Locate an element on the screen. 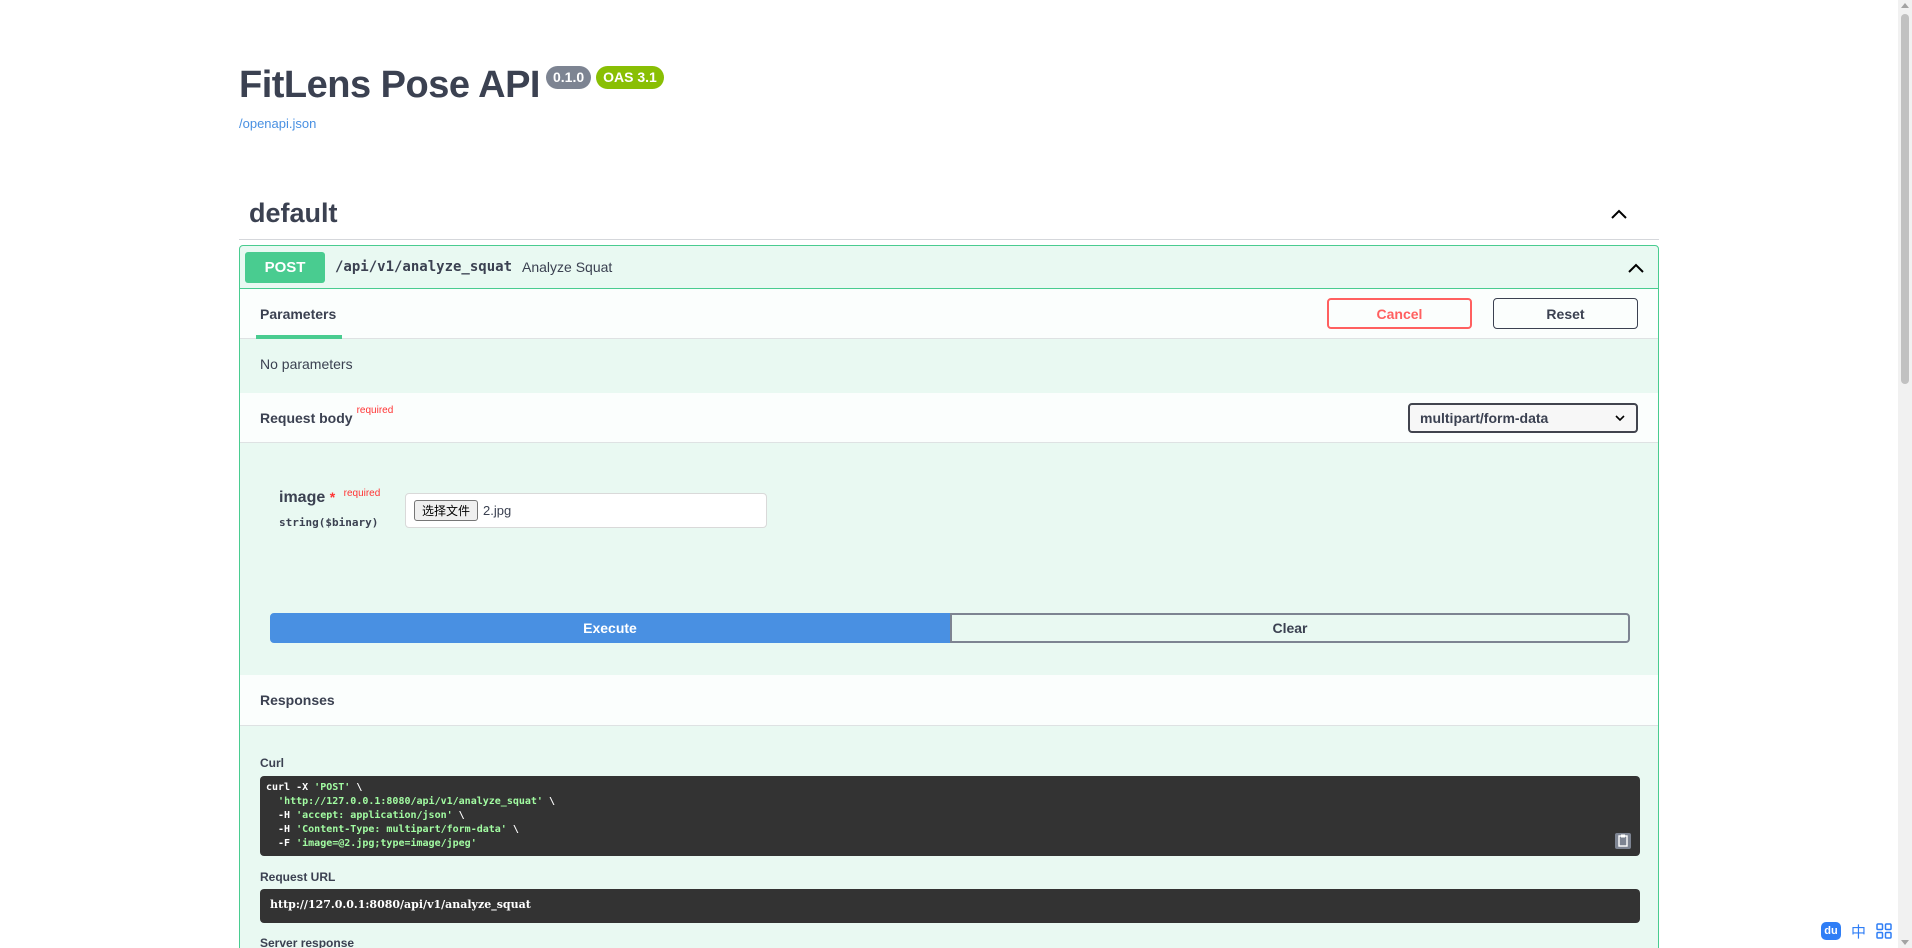 This screenshot has height=948, width=1912. ime-language-toggle: 中 is located at coordinates (1858, 931).